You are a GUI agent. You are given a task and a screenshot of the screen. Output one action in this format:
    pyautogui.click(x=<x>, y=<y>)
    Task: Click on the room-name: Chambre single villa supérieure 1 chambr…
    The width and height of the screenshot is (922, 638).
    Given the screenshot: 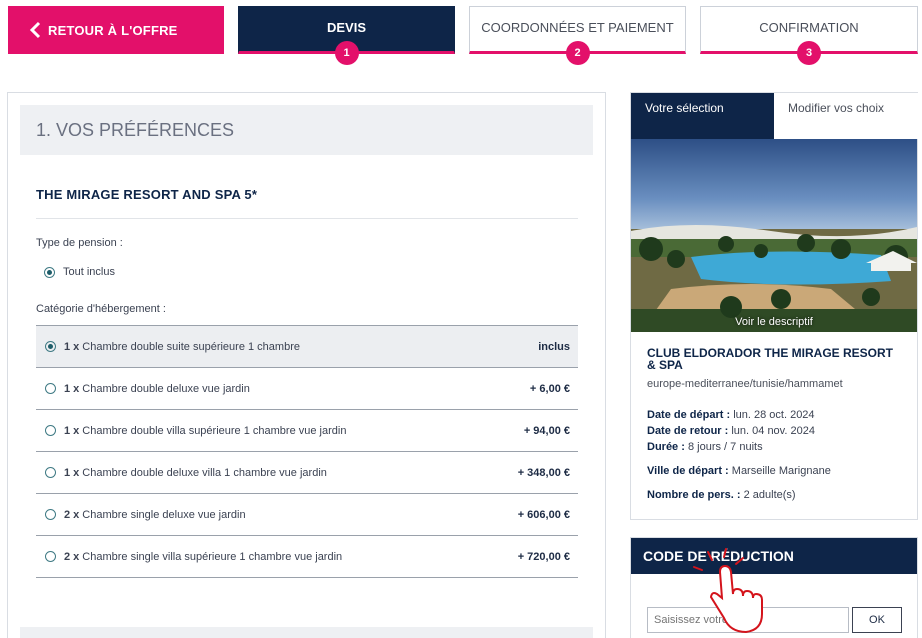 What is the action you would take?
    pyautogui.click(x=212, y=556)
    